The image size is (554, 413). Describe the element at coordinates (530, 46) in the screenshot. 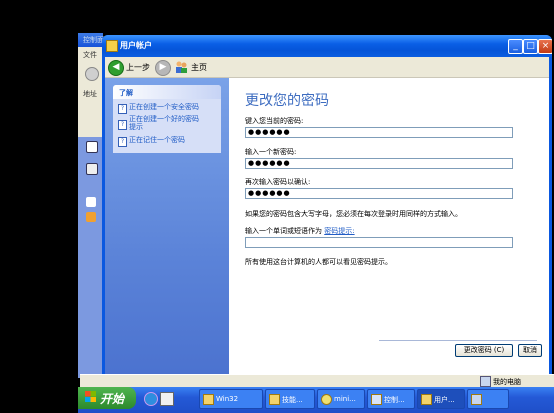

I see `maximize-button: □` at that location.